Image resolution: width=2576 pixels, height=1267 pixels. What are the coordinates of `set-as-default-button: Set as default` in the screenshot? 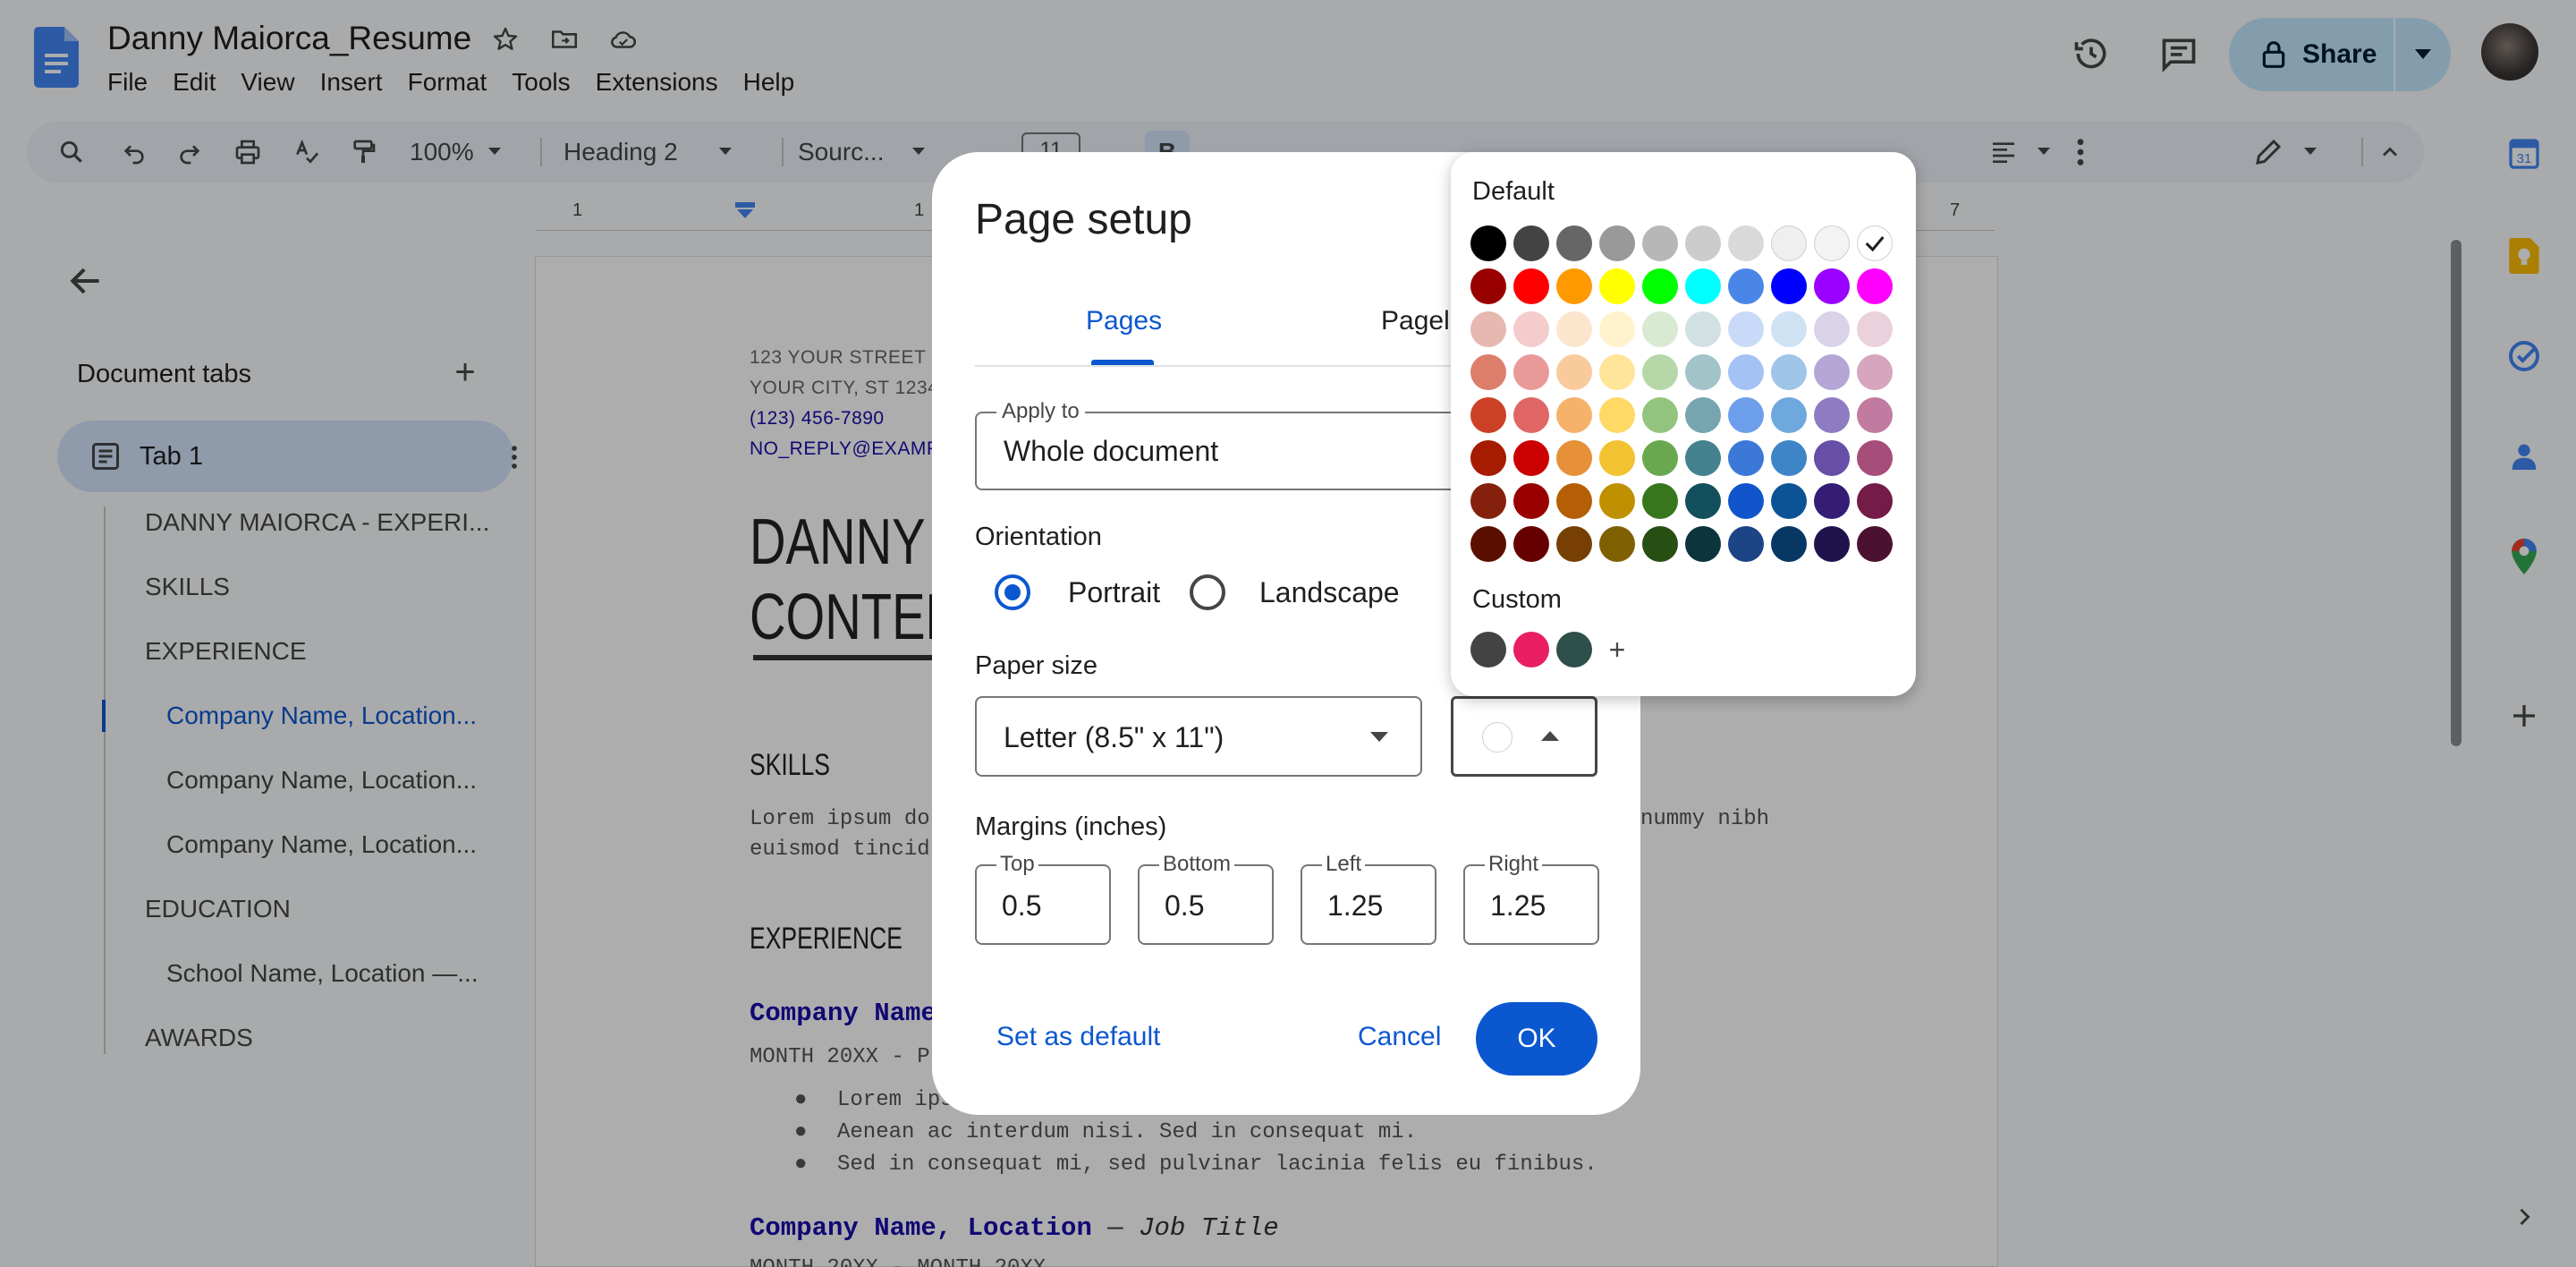 It's located at (1078, 1037).